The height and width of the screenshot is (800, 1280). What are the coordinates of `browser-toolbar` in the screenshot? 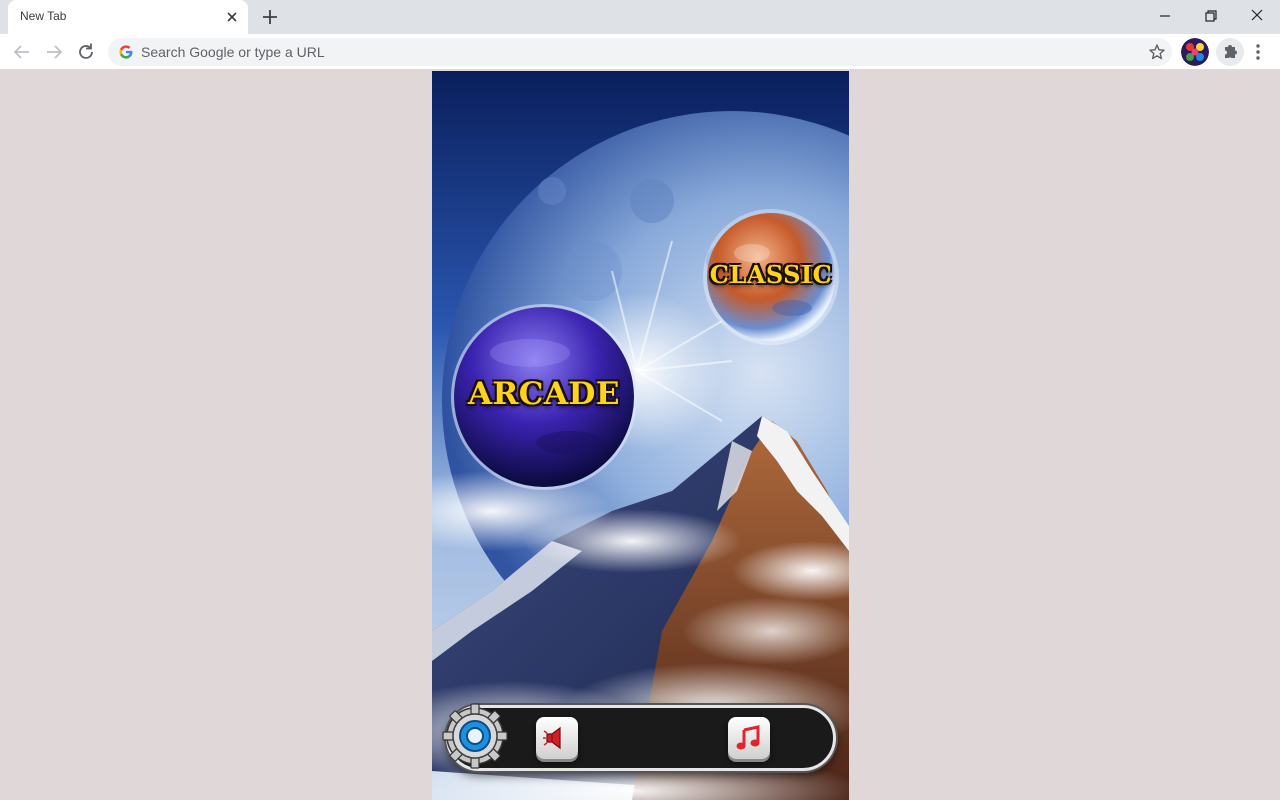 It's located at (640, 52).